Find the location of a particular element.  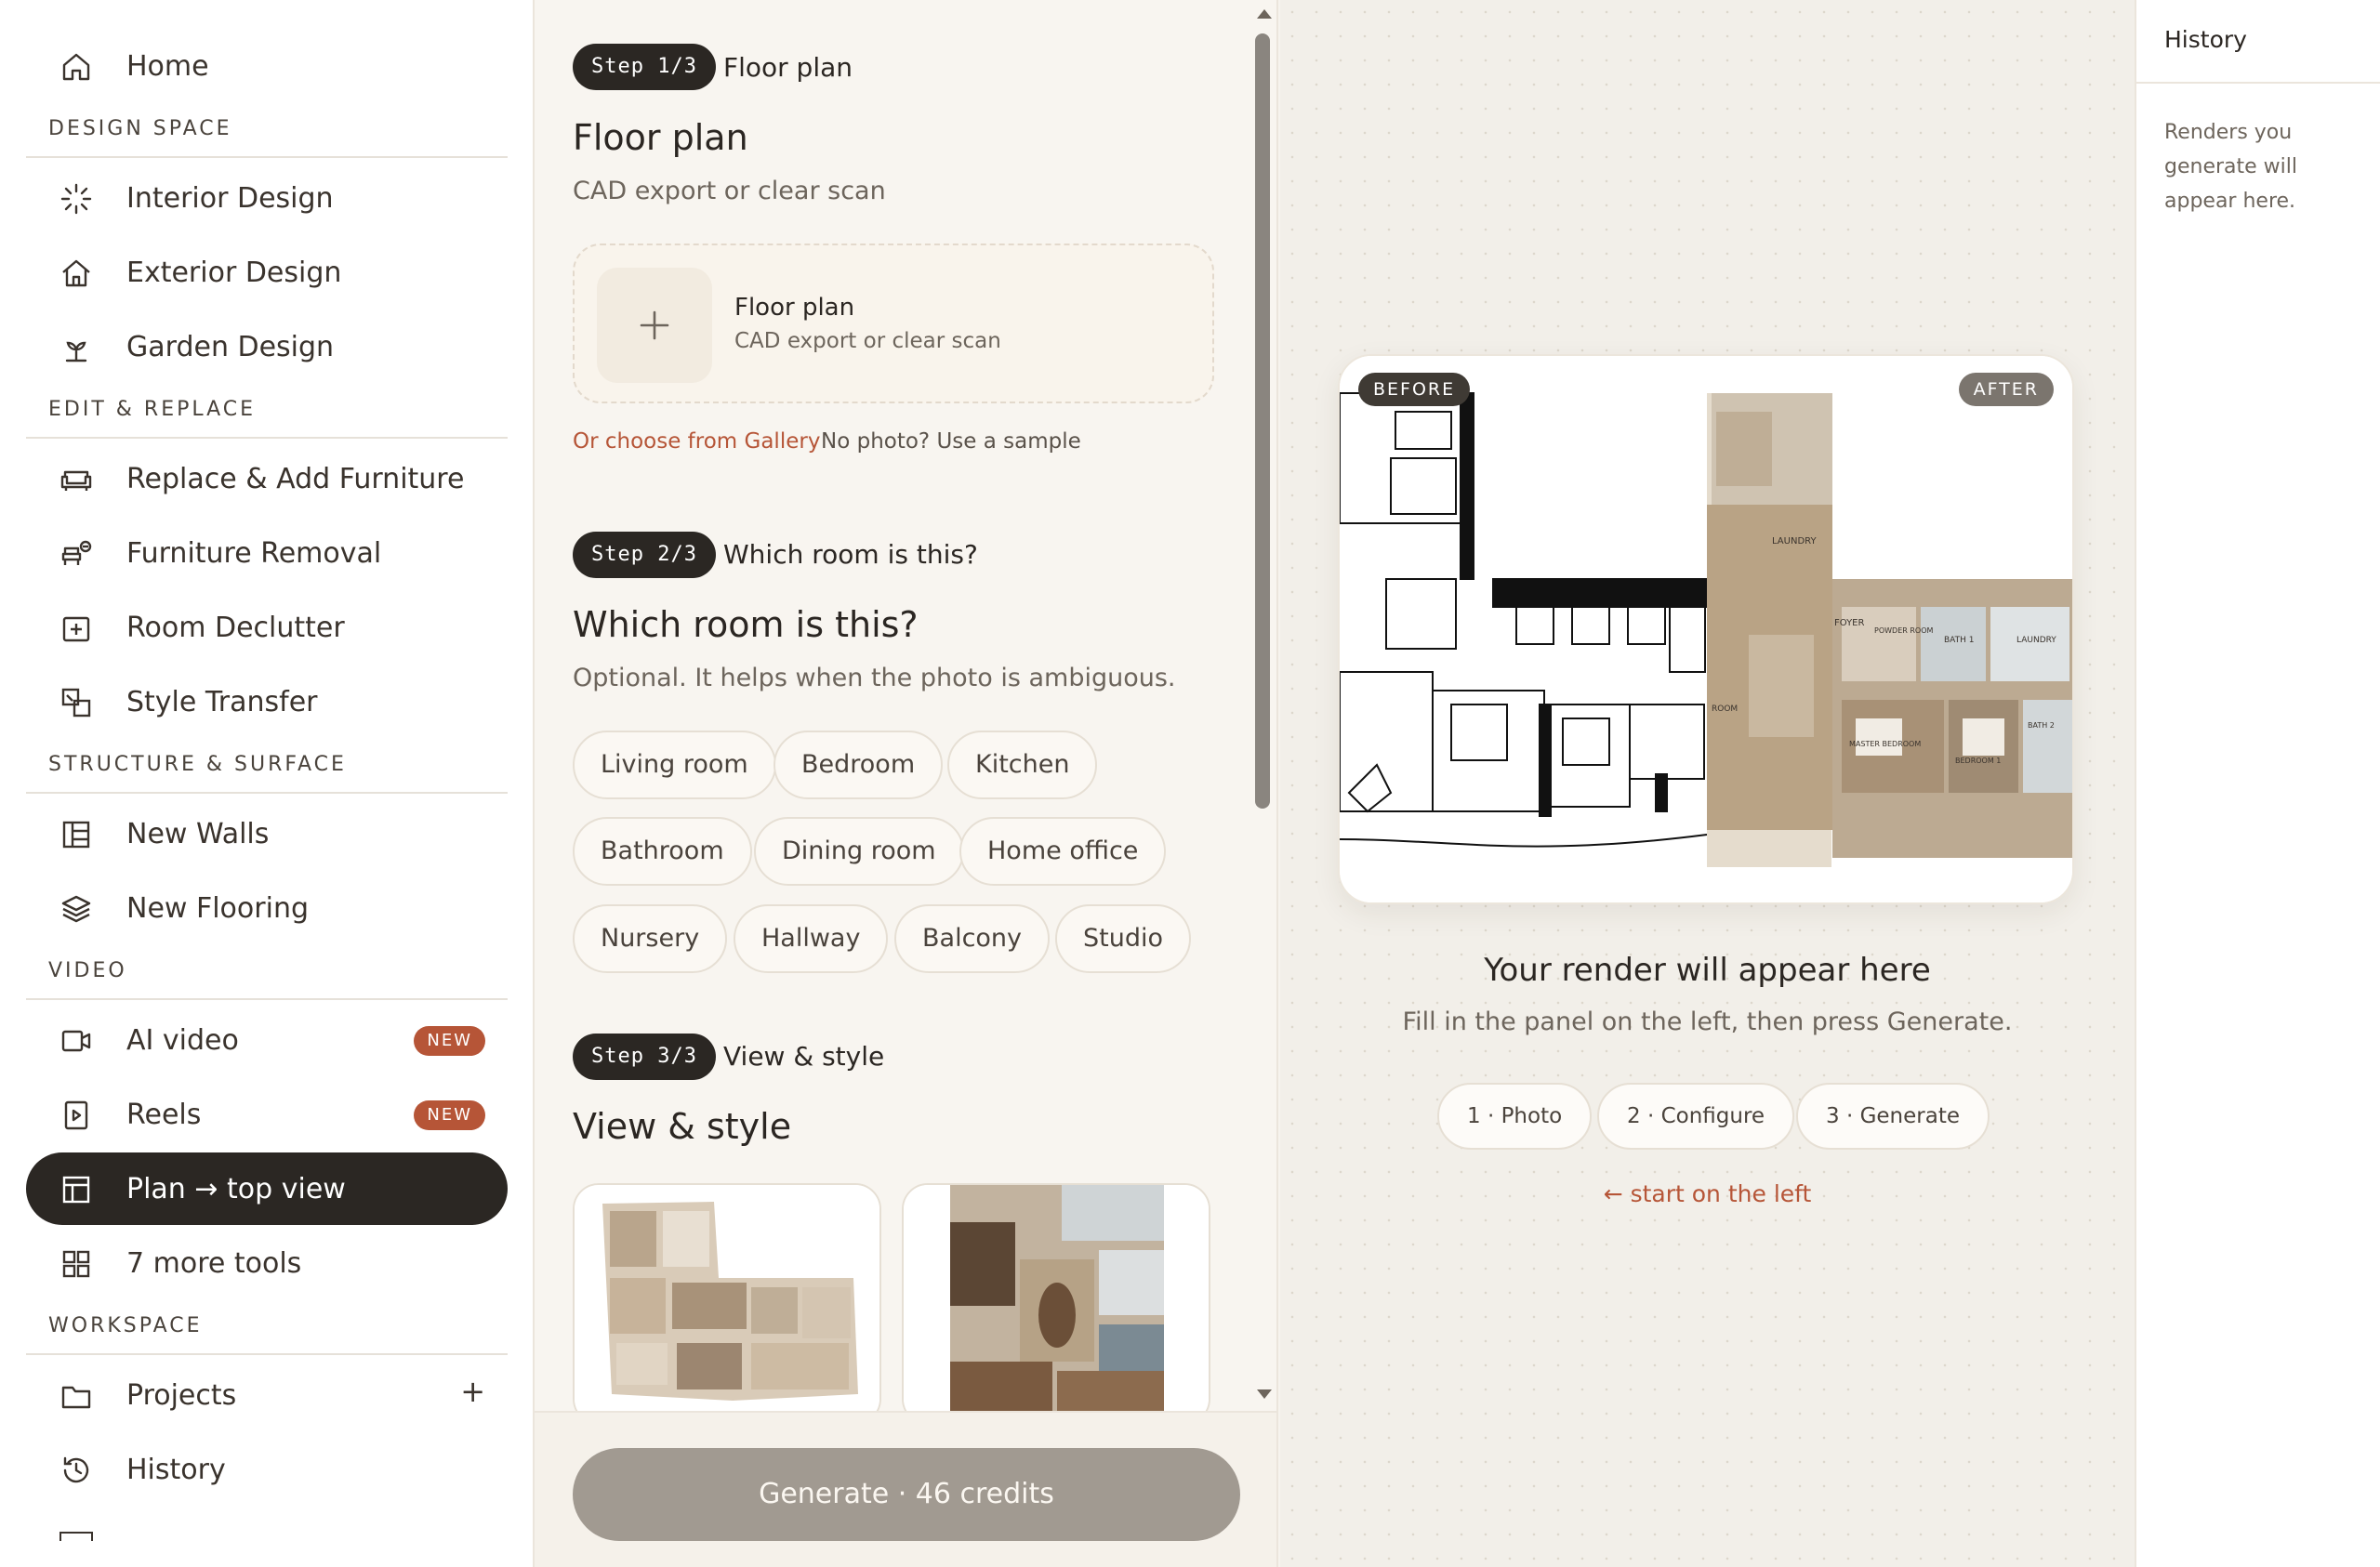

step3-pill: Step 3/3 is located at coordinates (644, 1057).